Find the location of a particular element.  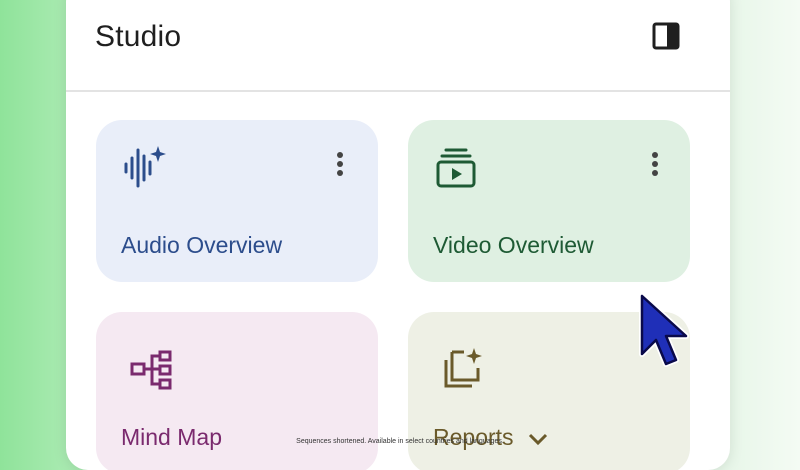

audio-overview-card: Audio Overview is located at coordinates (237, 201).